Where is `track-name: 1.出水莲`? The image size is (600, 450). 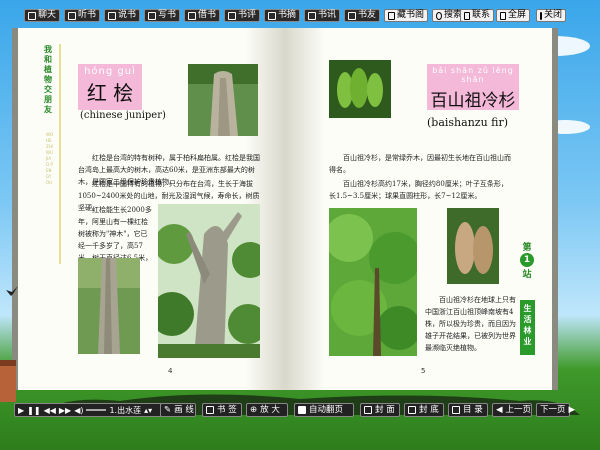
track-name: 1.出水莲 is located at coordinates (125, 410).